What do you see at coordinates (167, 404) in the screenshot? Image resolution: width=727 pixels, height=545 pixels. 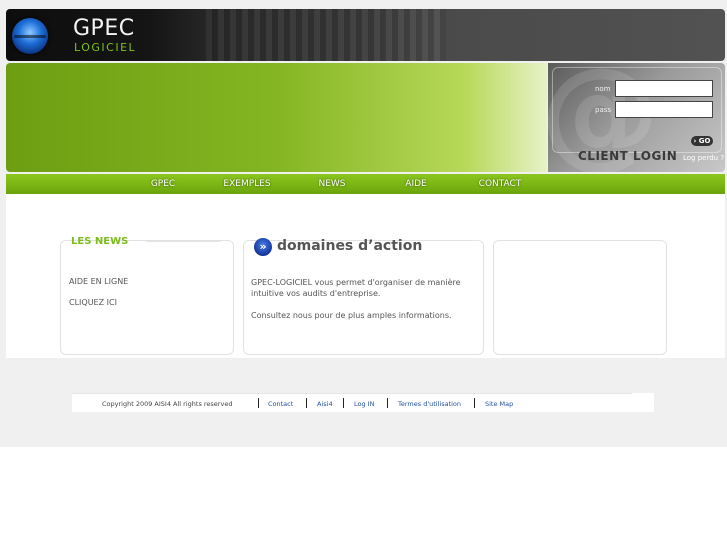 I see `copyright-text: Copyright 2009 AISI4 All rights reserved` at bounding box center [167, 404].